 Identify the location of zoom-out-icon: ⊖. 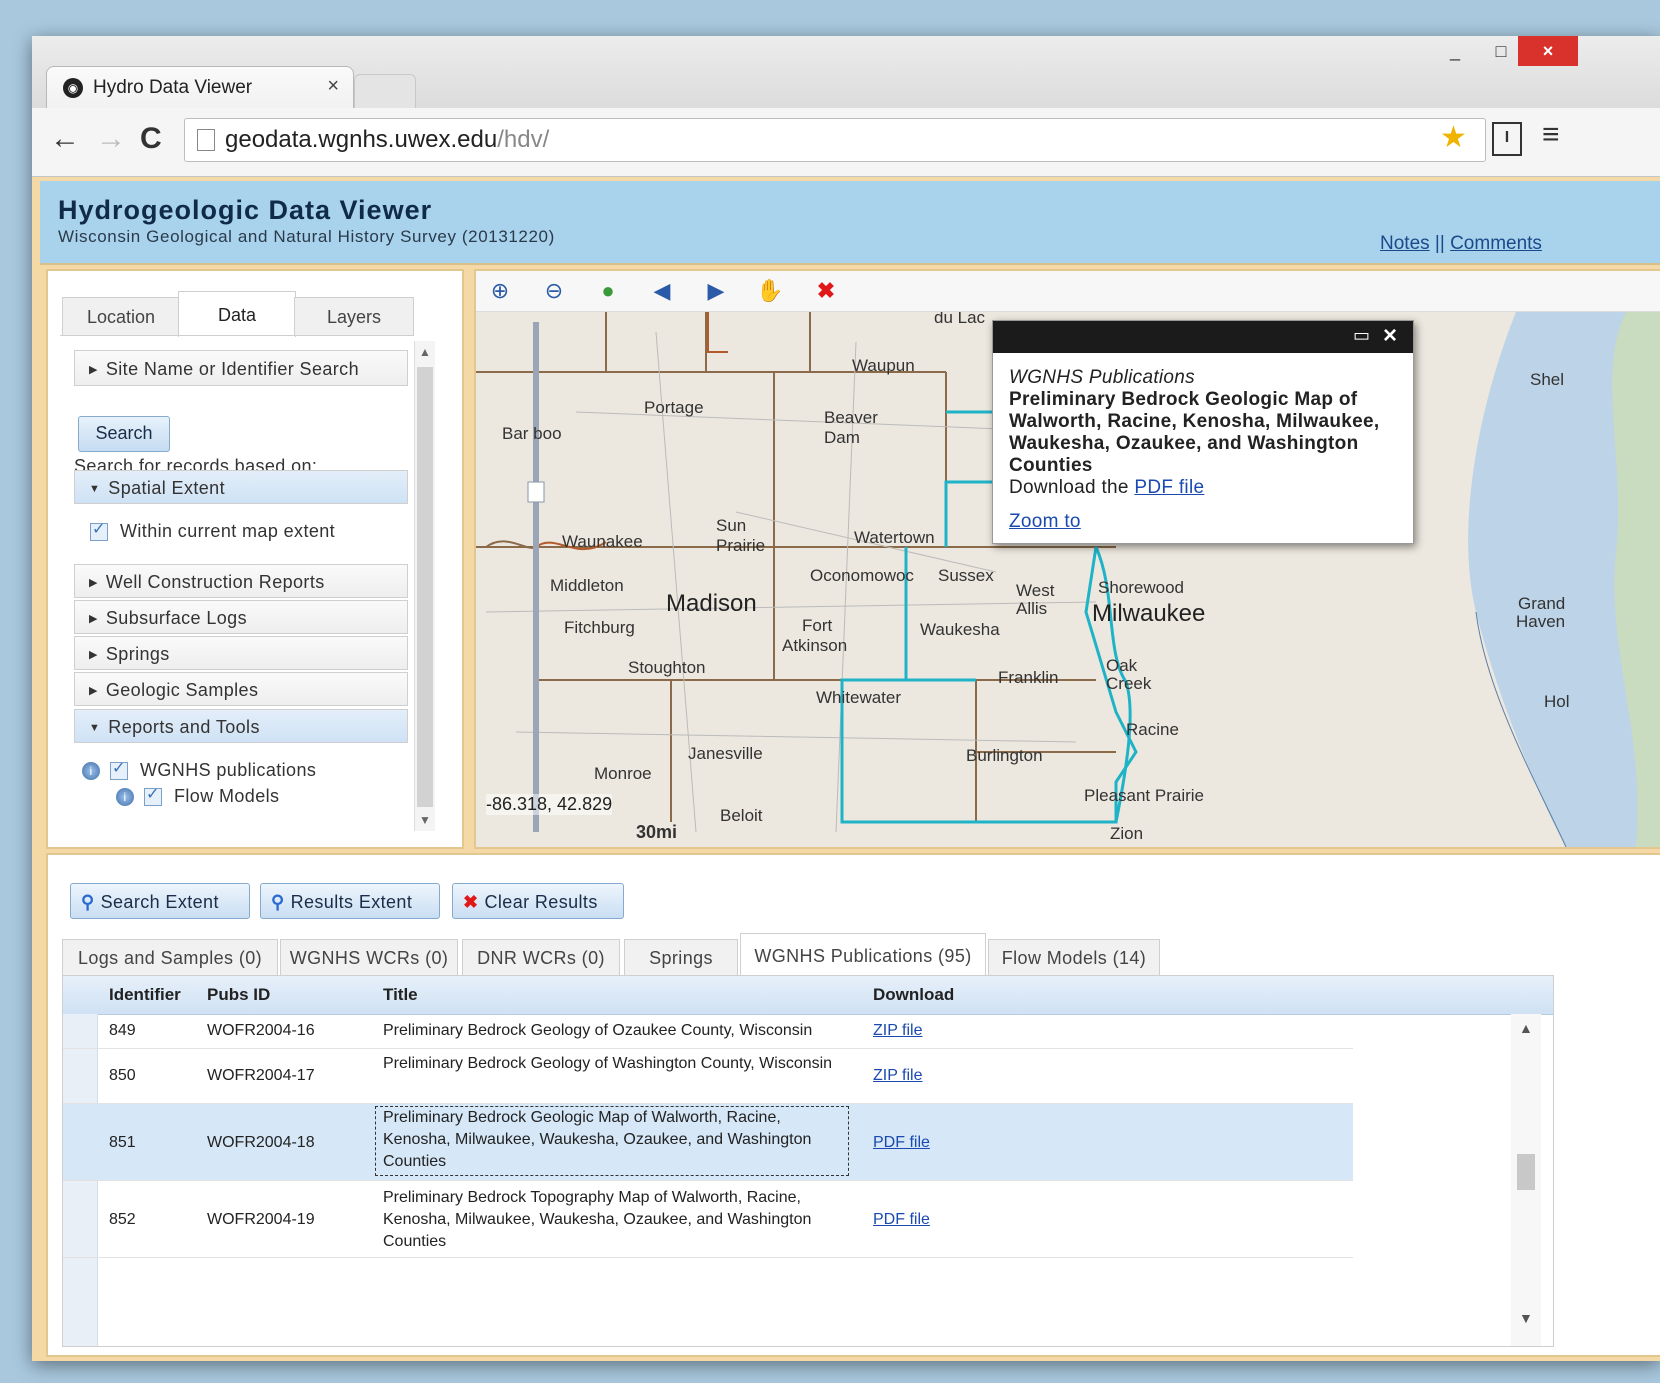
(554, 291).